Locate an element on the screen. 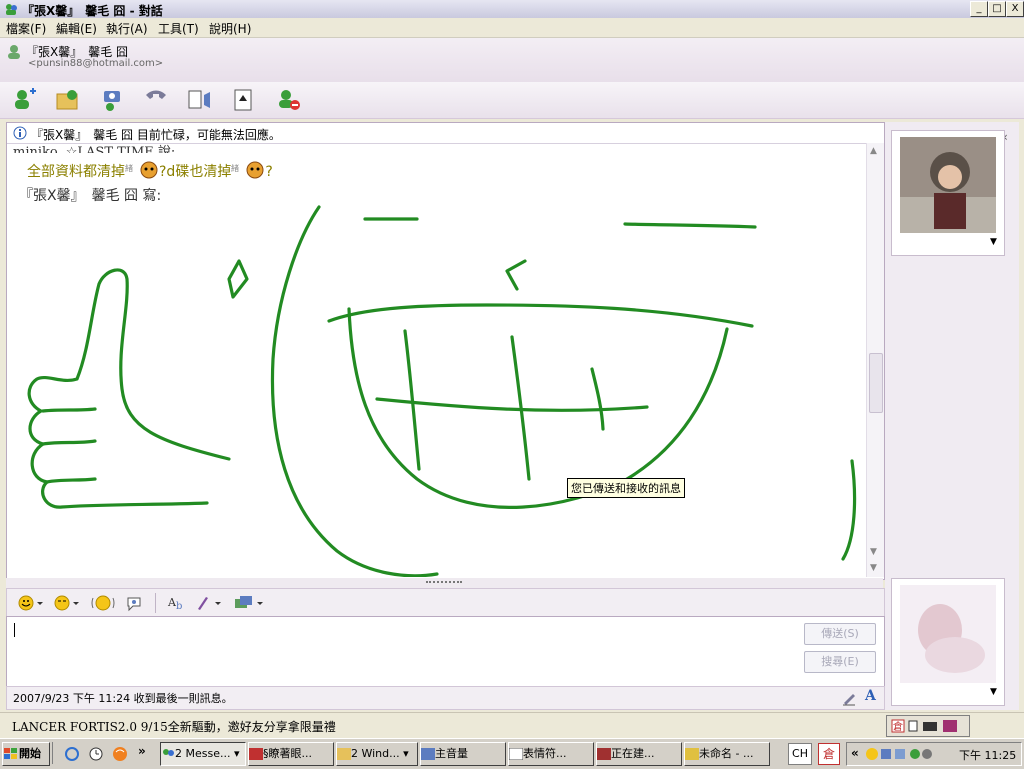 The width and height of the screenshot is (1024, 769). ime-indicator: CH is located at coordinates (800, 754).